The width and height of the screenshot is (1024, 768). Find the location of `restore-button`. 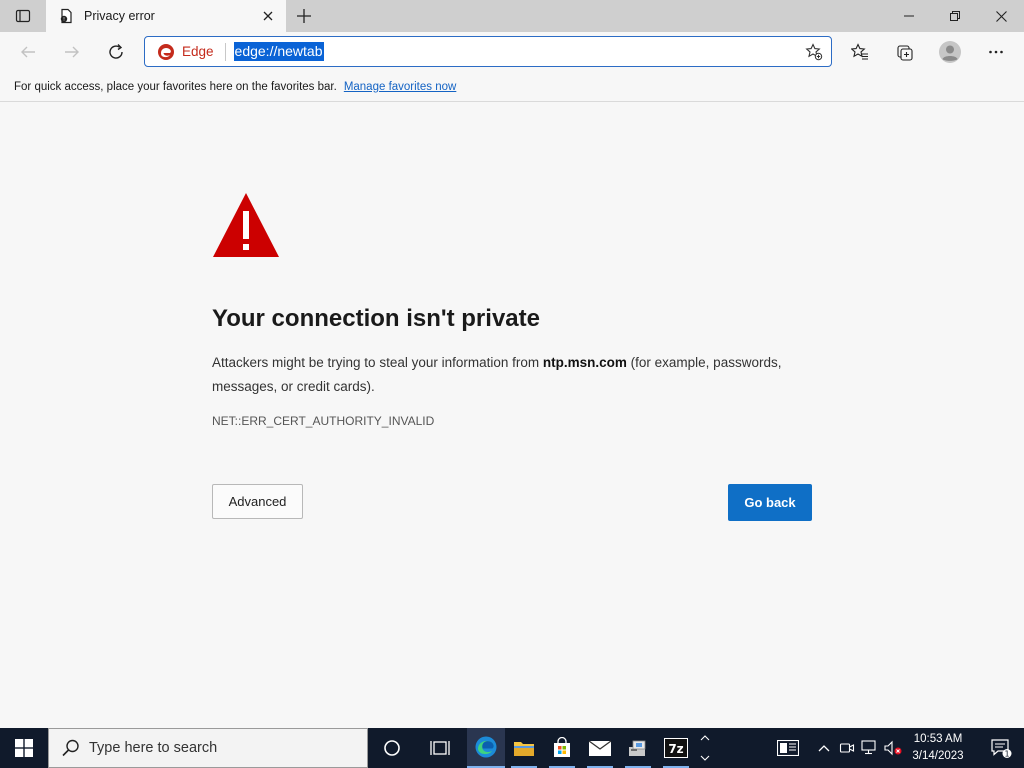

restore-button is located at coordinates (955, 16).